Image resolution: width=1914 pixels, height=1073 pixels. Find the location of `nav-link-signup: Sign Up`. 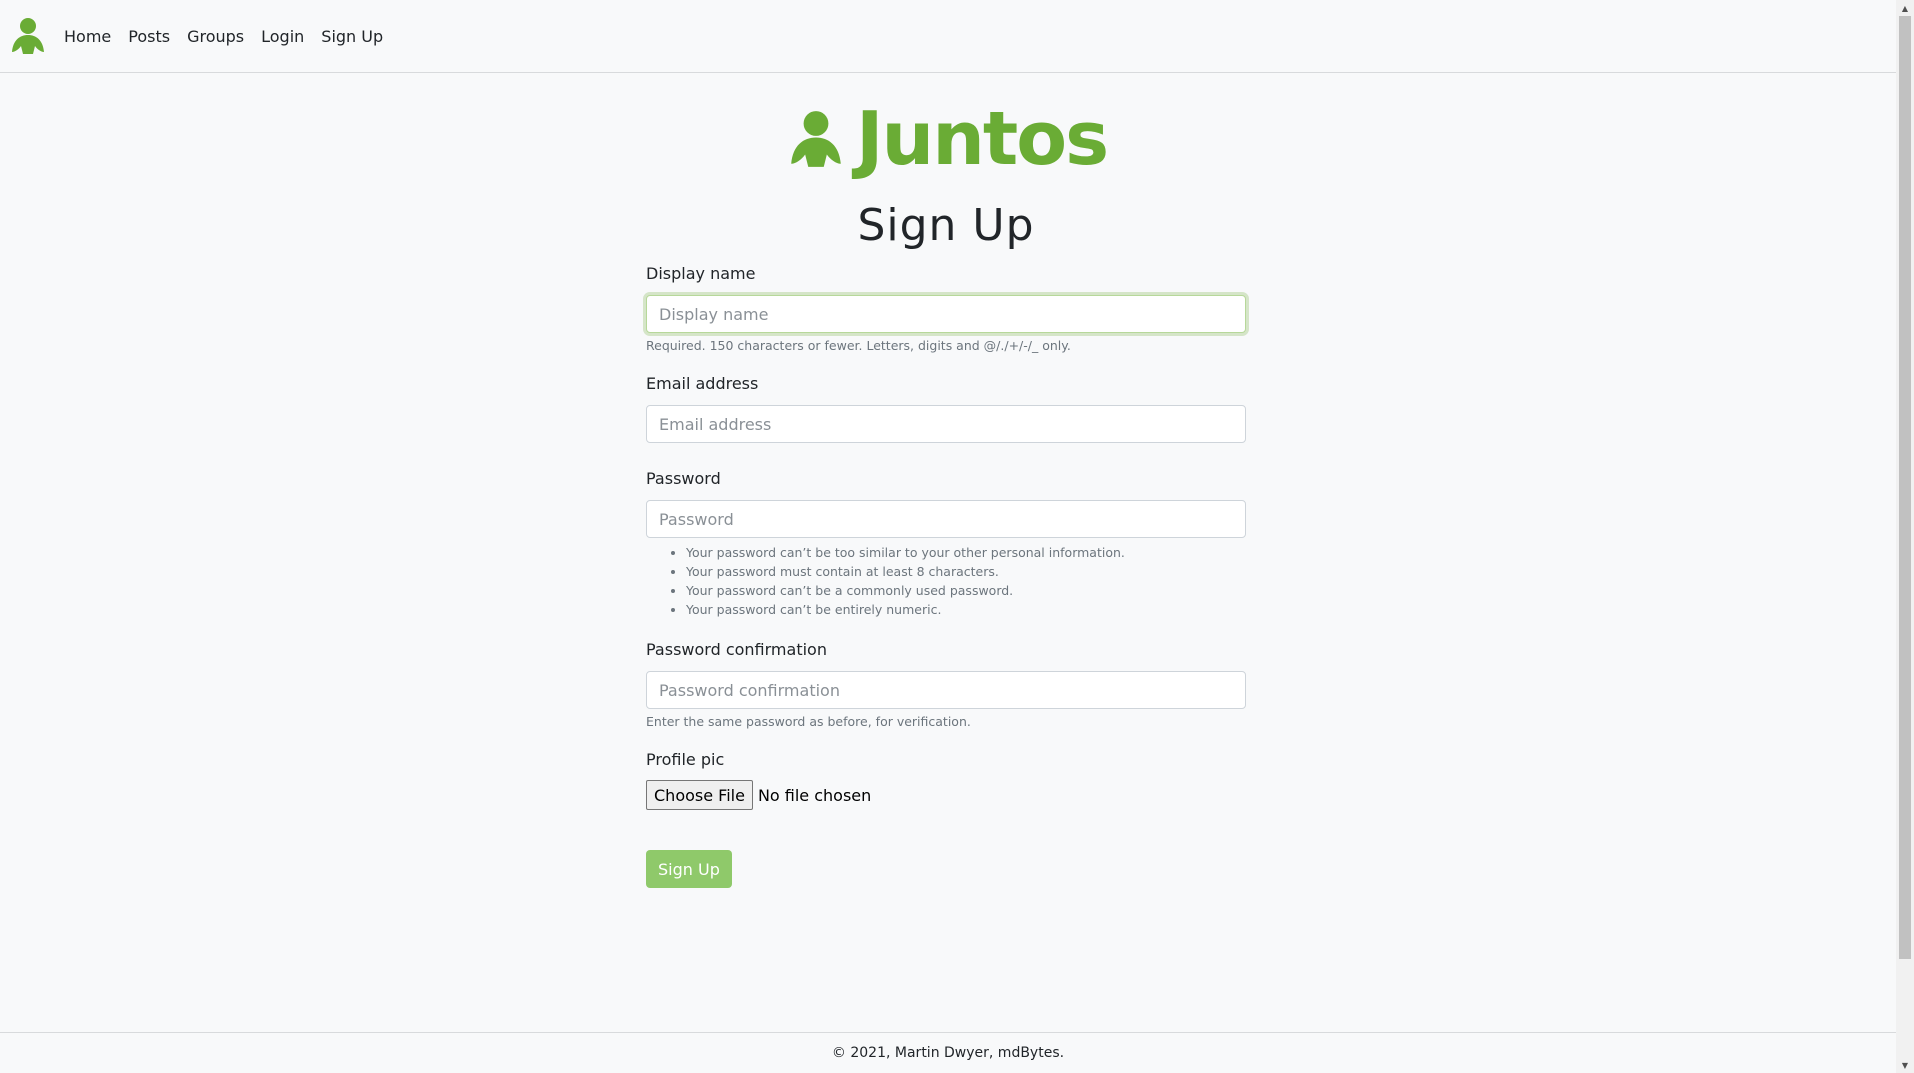

nav-link-signup: Sign Up is located at coordinates (352, 36).